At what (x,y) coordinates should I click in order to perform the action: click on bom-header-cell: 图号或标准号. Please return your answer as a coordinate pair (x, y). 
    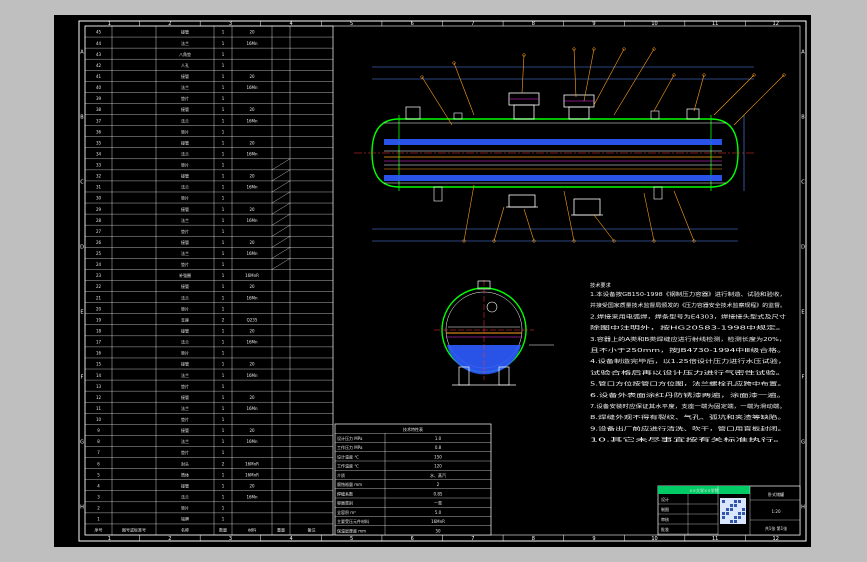
    Looking at the image, I should click on (134, 530).